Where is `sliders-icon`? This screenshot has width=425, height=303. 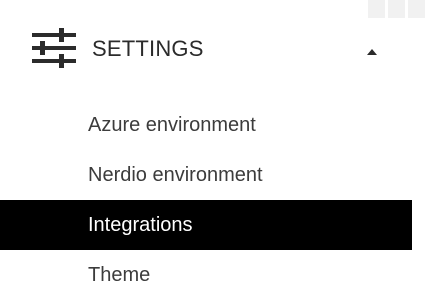
sliders-icon is located at coordinates (54, 48).